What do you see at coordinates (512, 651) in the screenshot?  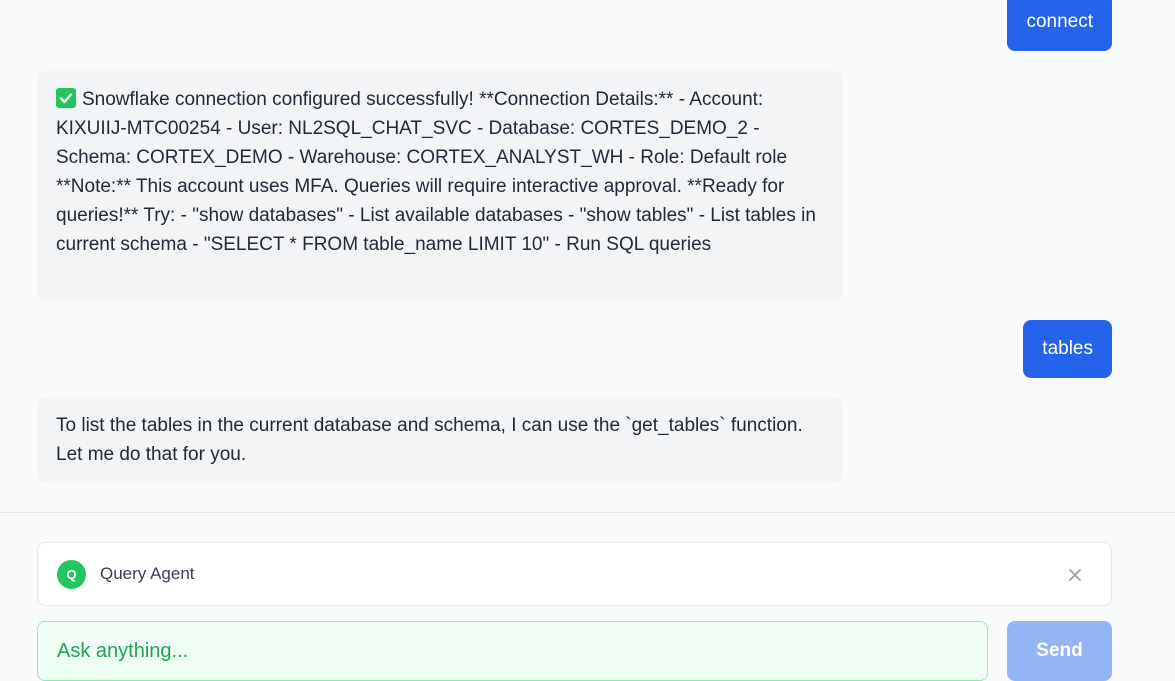 I see `message-input` at bounding box center [512, 651].